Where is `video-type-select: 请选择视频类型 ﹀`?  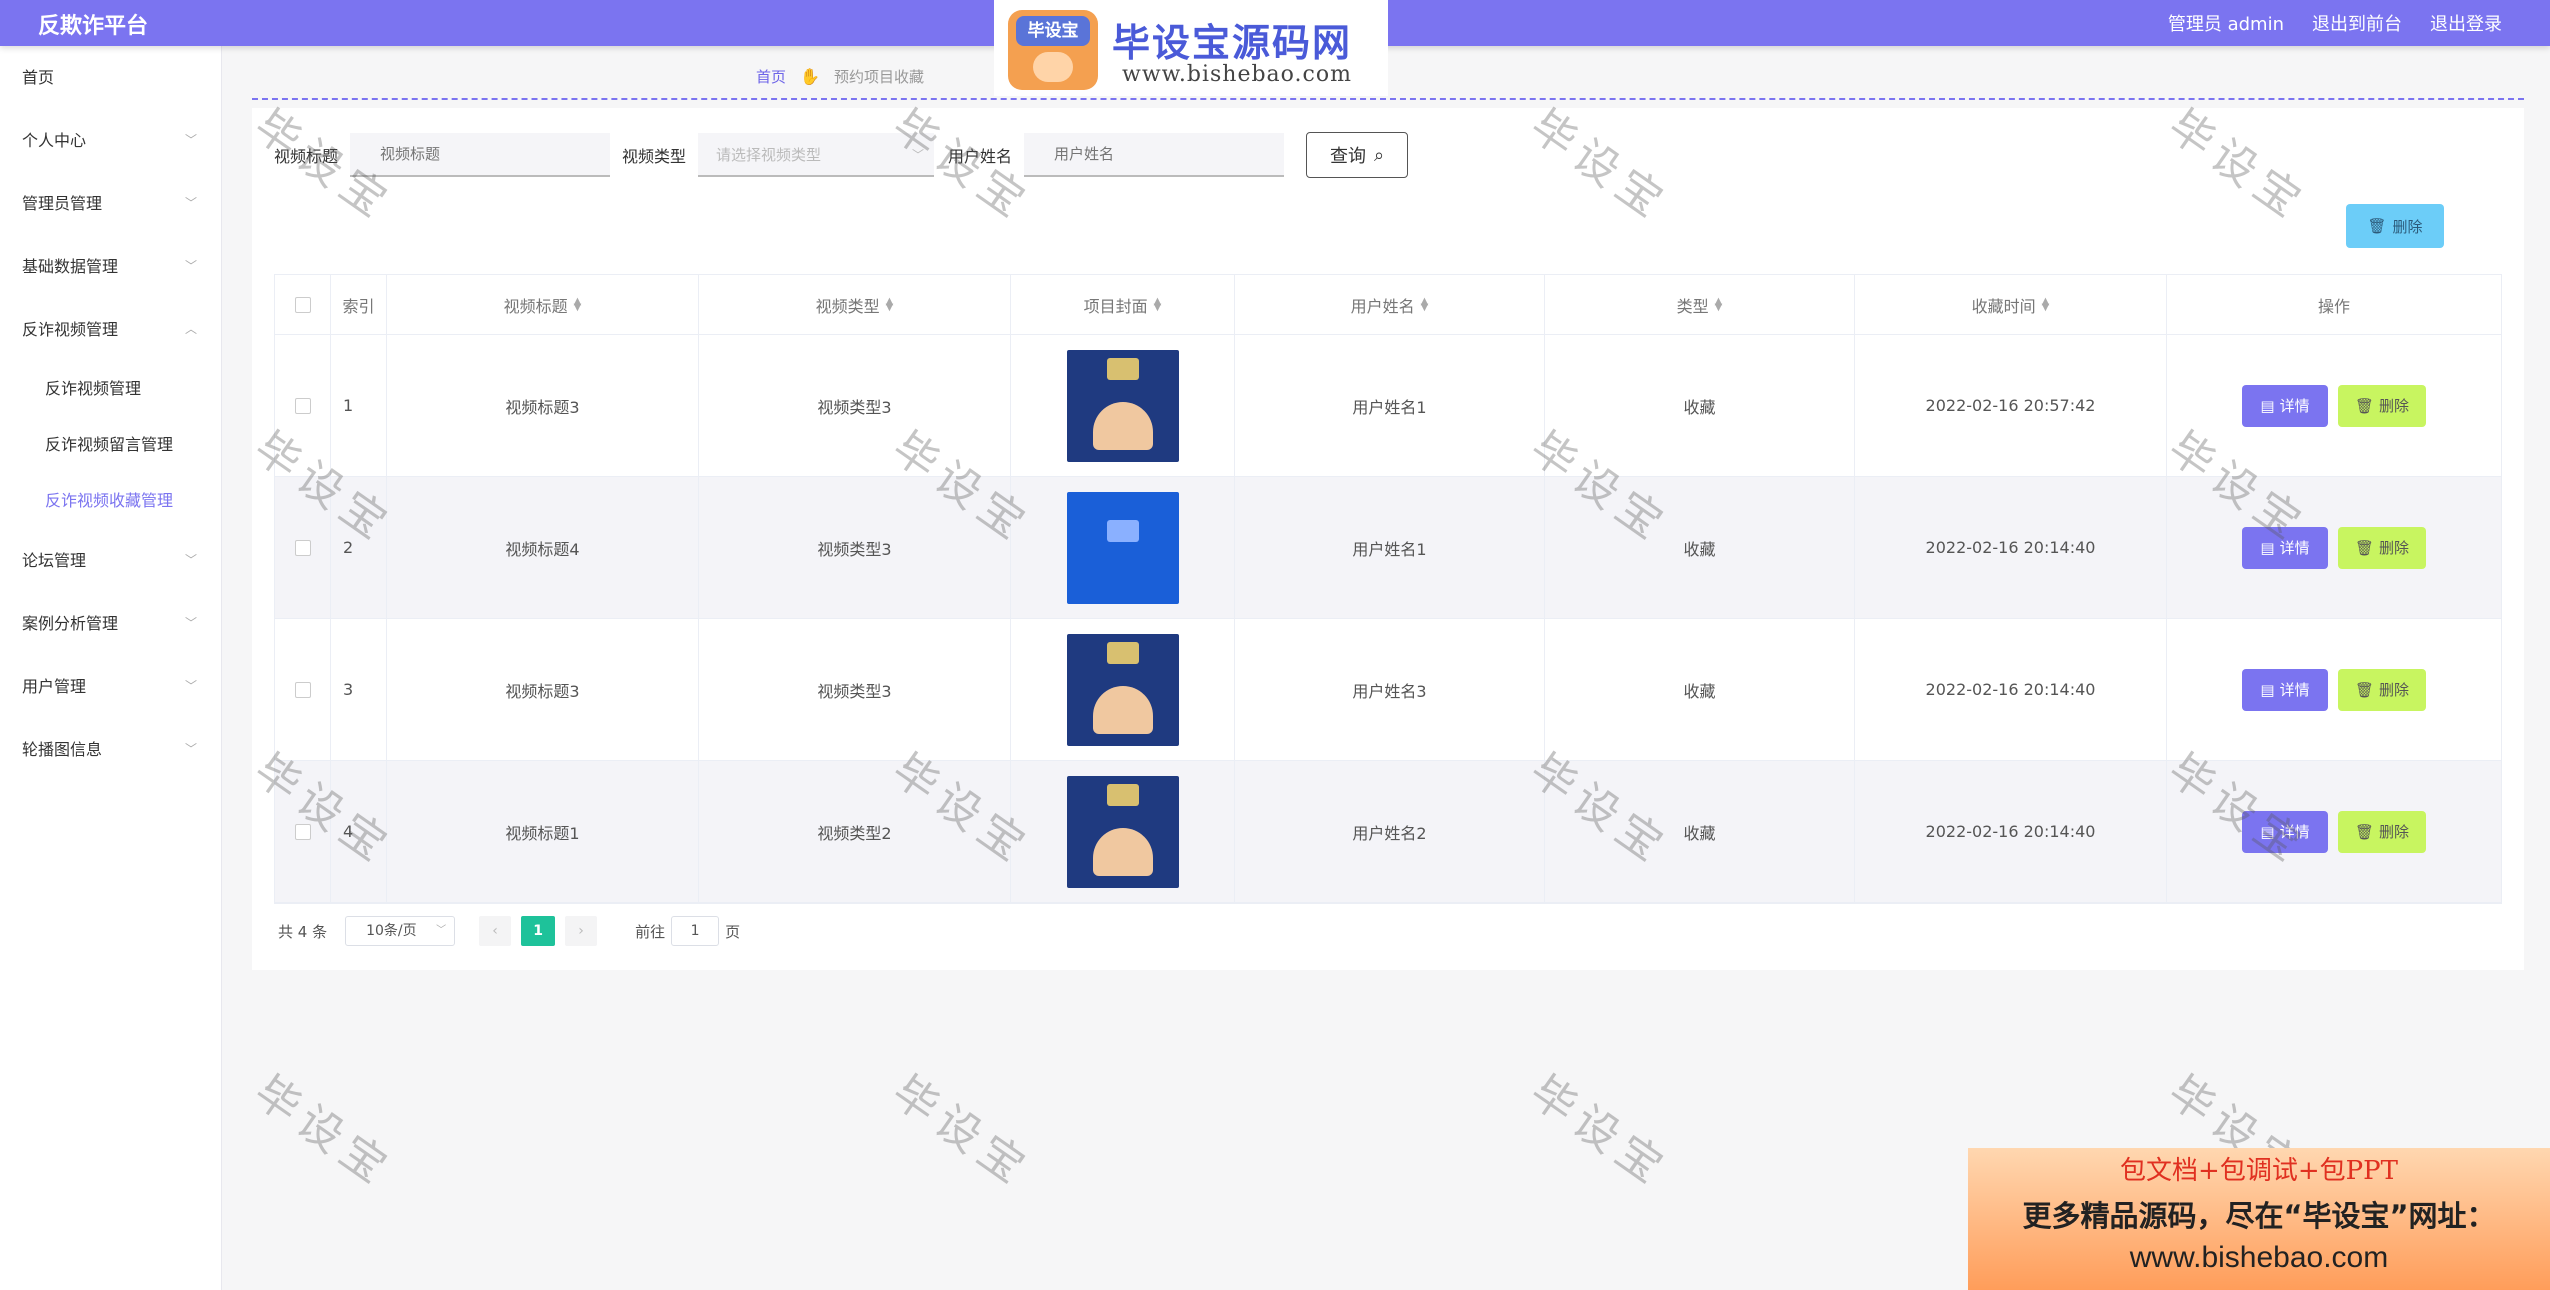
video-type-select: 请选择视频类型 ﹀ is located at coordinates (816, 155).